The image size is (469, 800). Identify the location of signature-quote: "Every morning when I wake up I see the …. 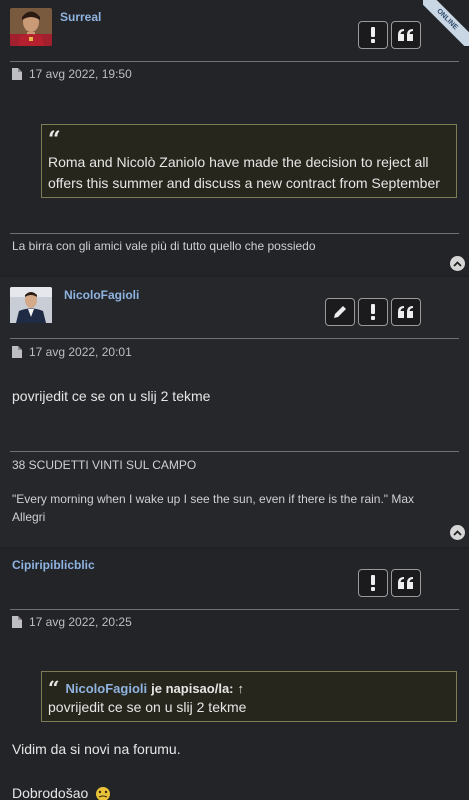
(213, 508).